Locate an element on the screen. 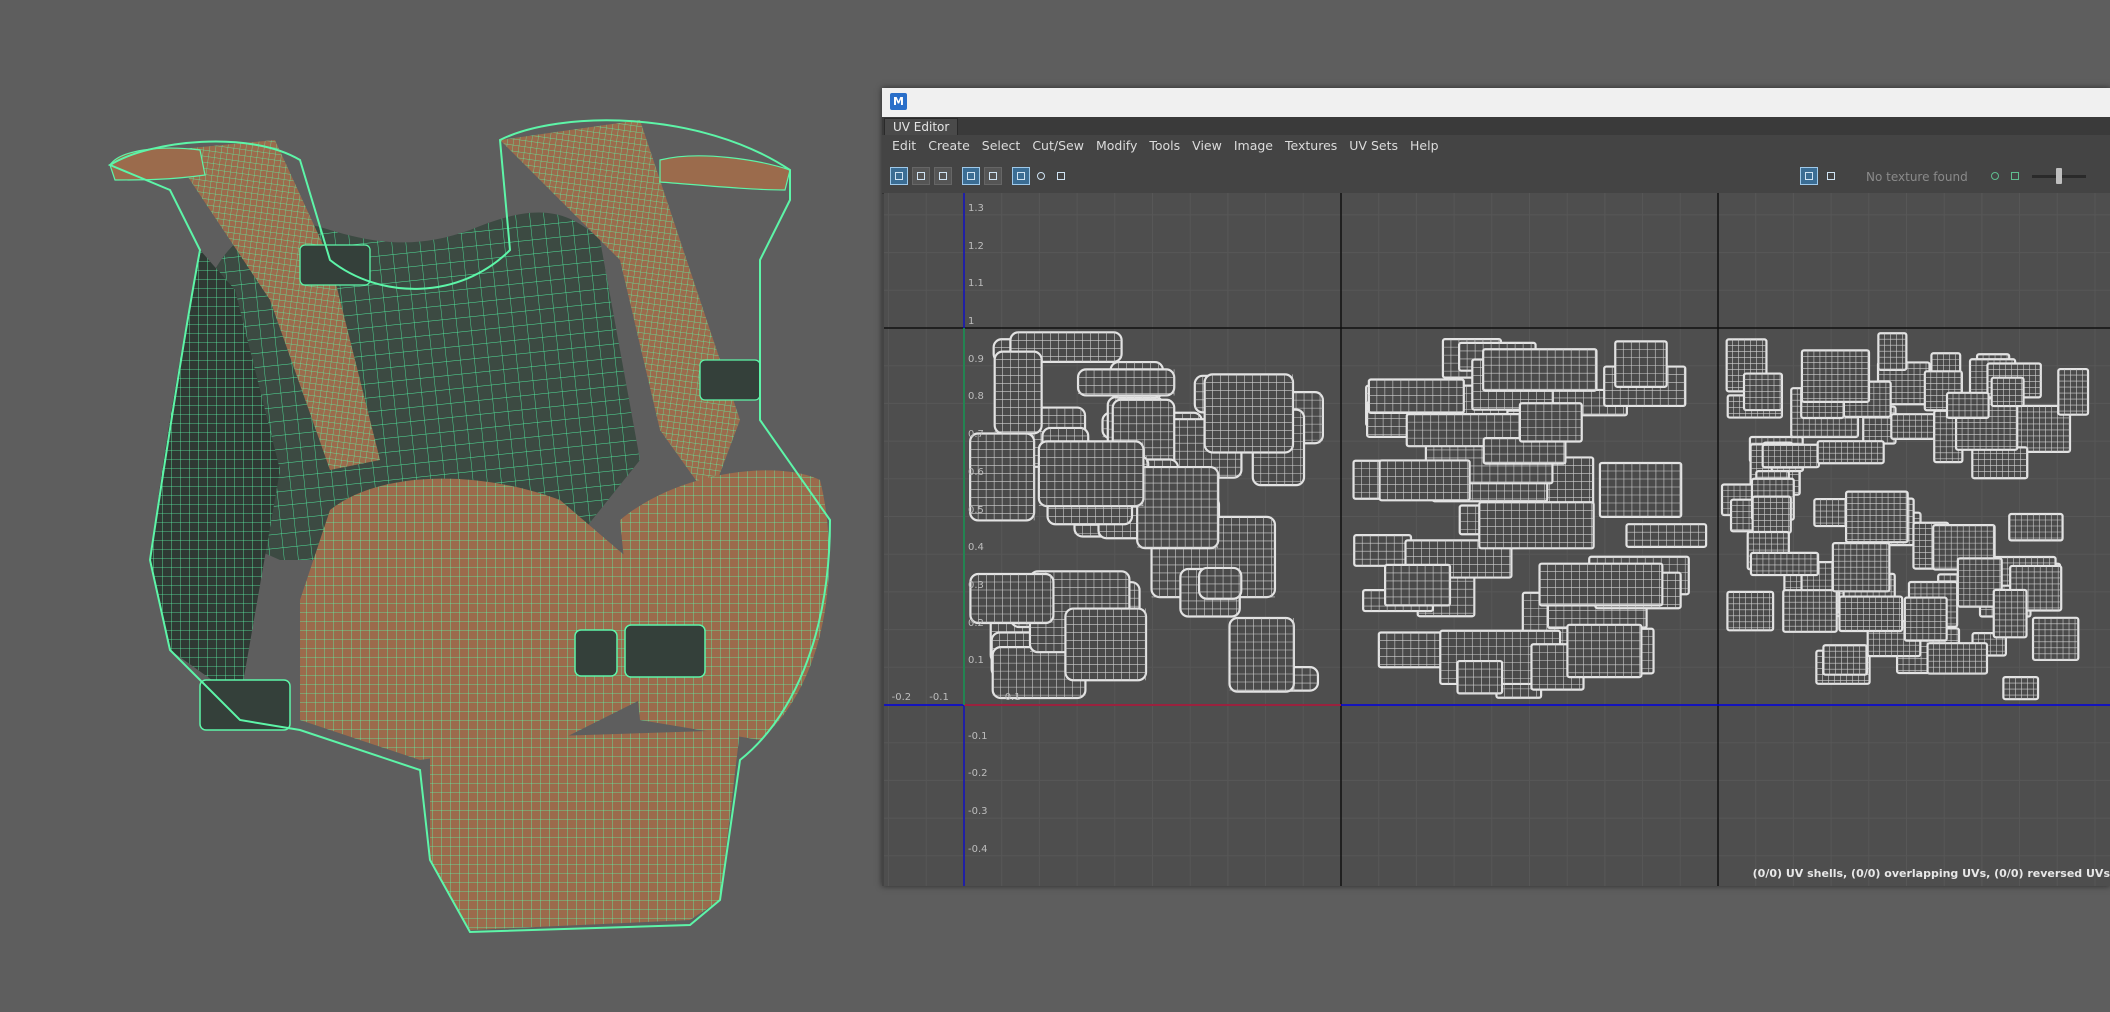 This screenshot has height=1012, width=2110. v-tick-label: 0.9 is located at coordinates (976, 359).